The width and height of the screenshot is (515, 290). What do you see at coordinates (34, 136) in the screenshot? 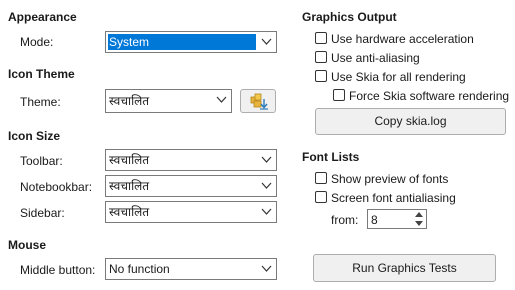
I see `icon-size-heading: Icon Size` at bounding box center [34, 136].